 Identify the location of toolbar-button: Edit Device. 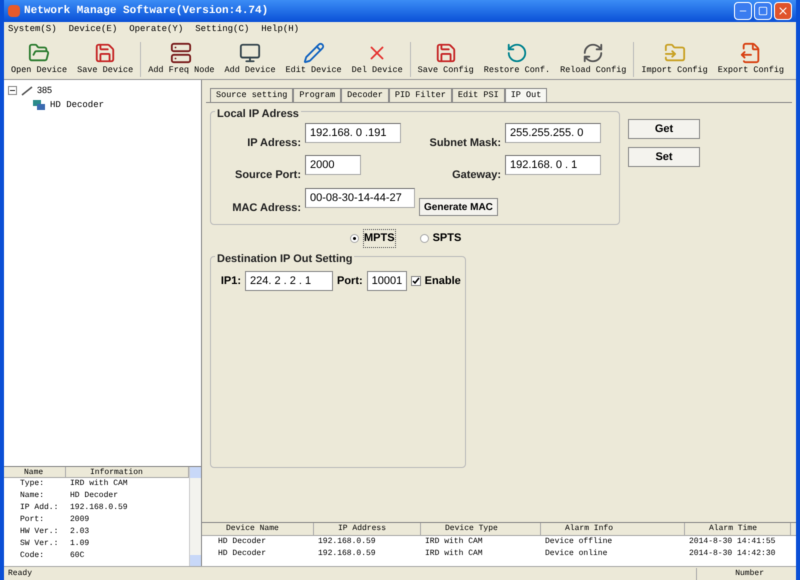
(313, 59).